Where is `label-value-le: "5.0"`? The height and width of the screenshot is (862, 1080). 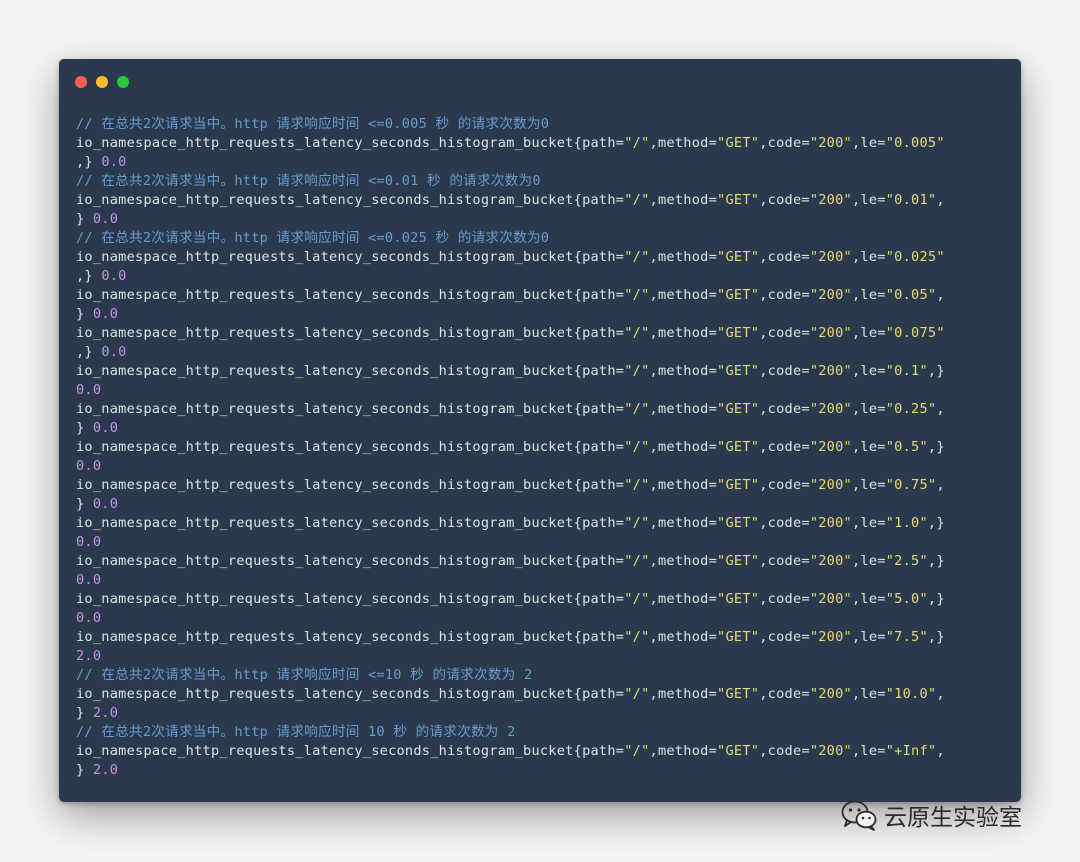 label-value-le: "5.0" is located at coordinates (906, 599).